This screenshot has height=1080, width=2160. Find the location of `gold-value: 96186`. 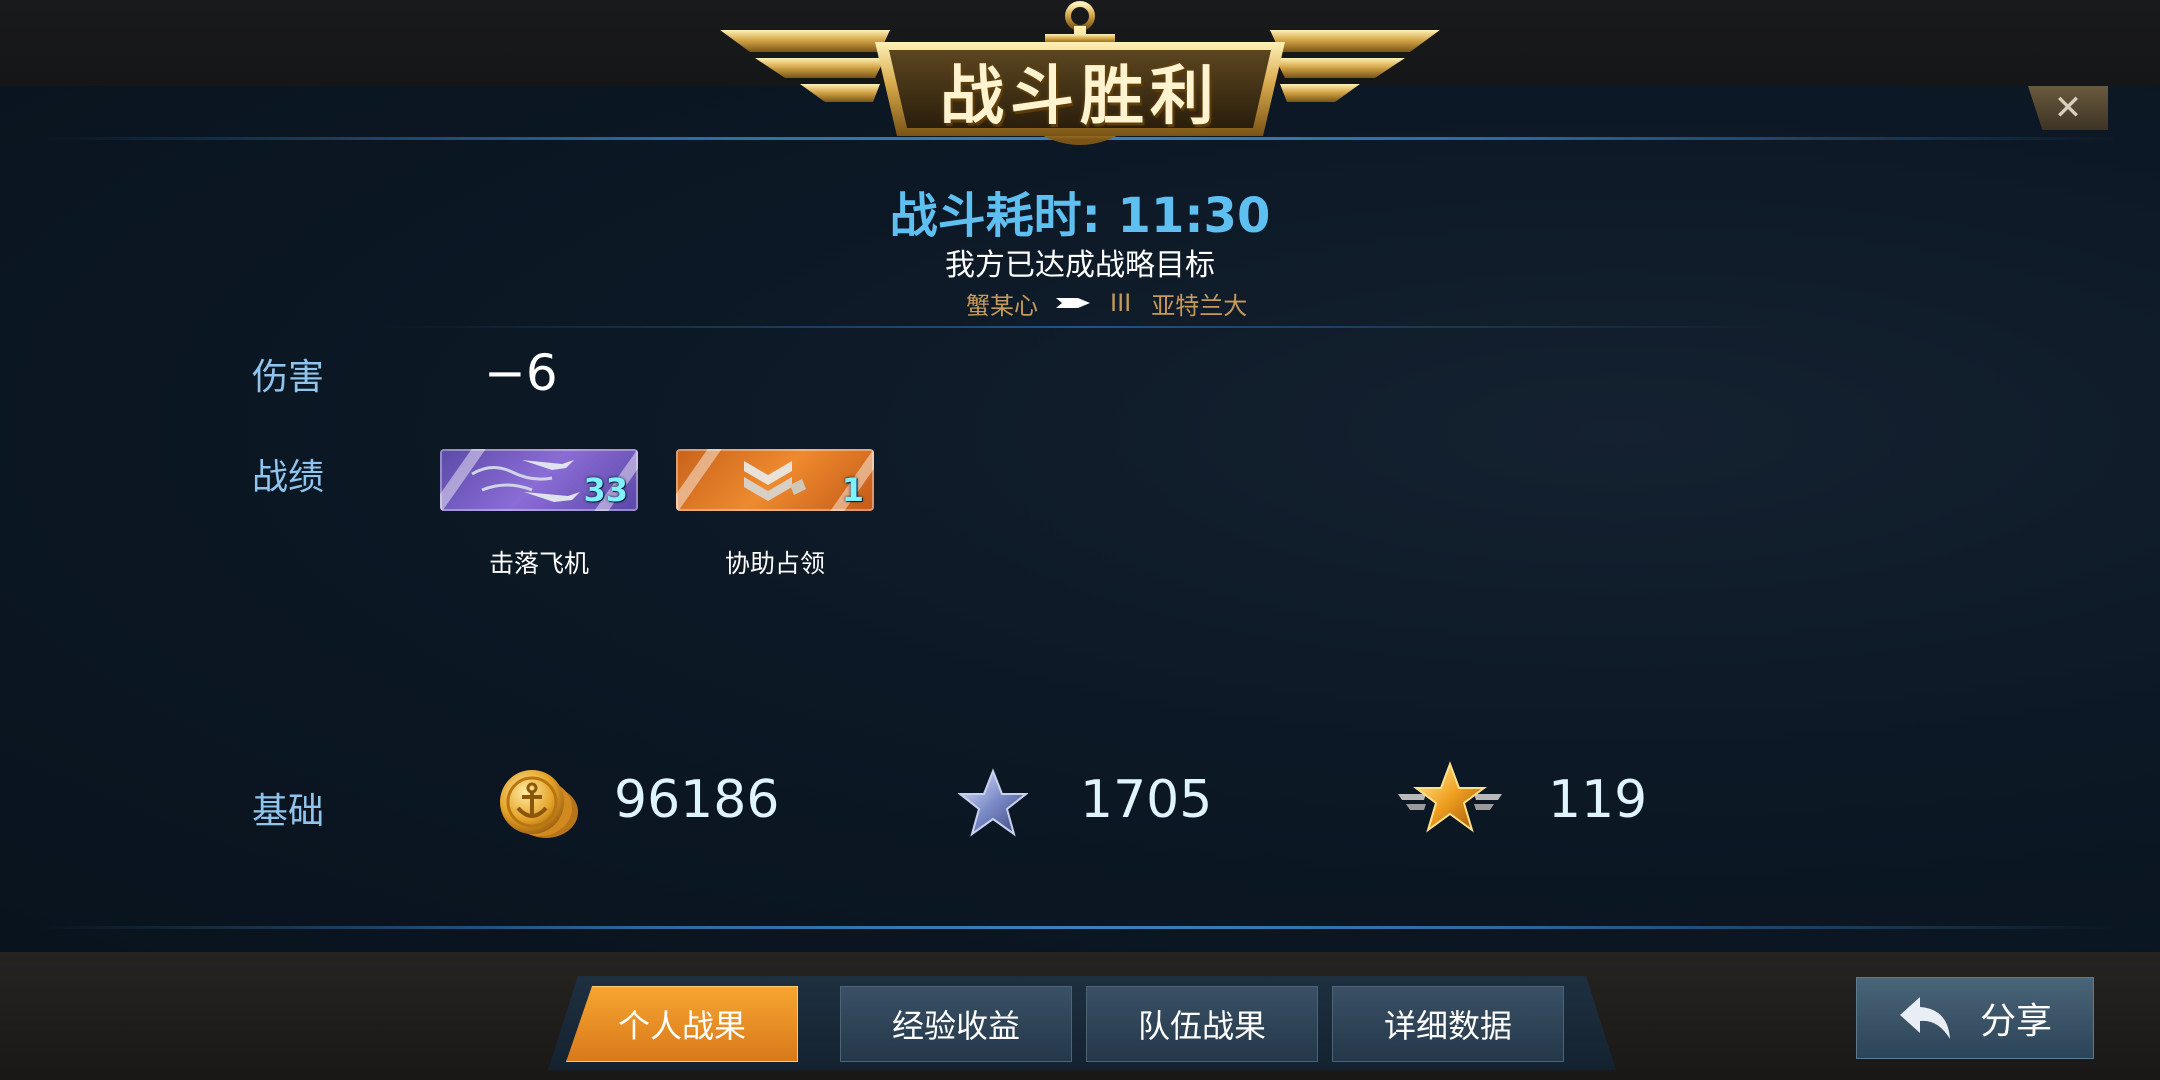

gold-value: 96186 is located at coordinates (697, 800).